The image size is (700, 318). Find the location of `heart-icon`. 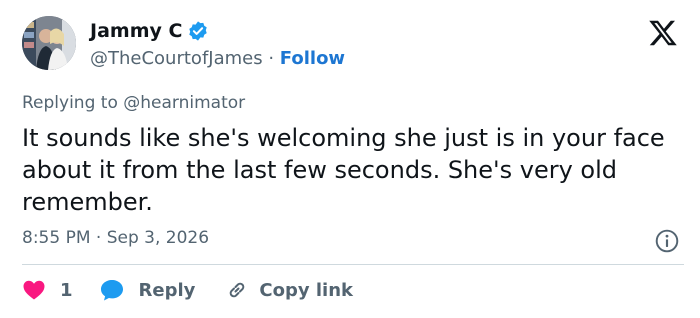

heart-icon is located at coordinates (34, 290).